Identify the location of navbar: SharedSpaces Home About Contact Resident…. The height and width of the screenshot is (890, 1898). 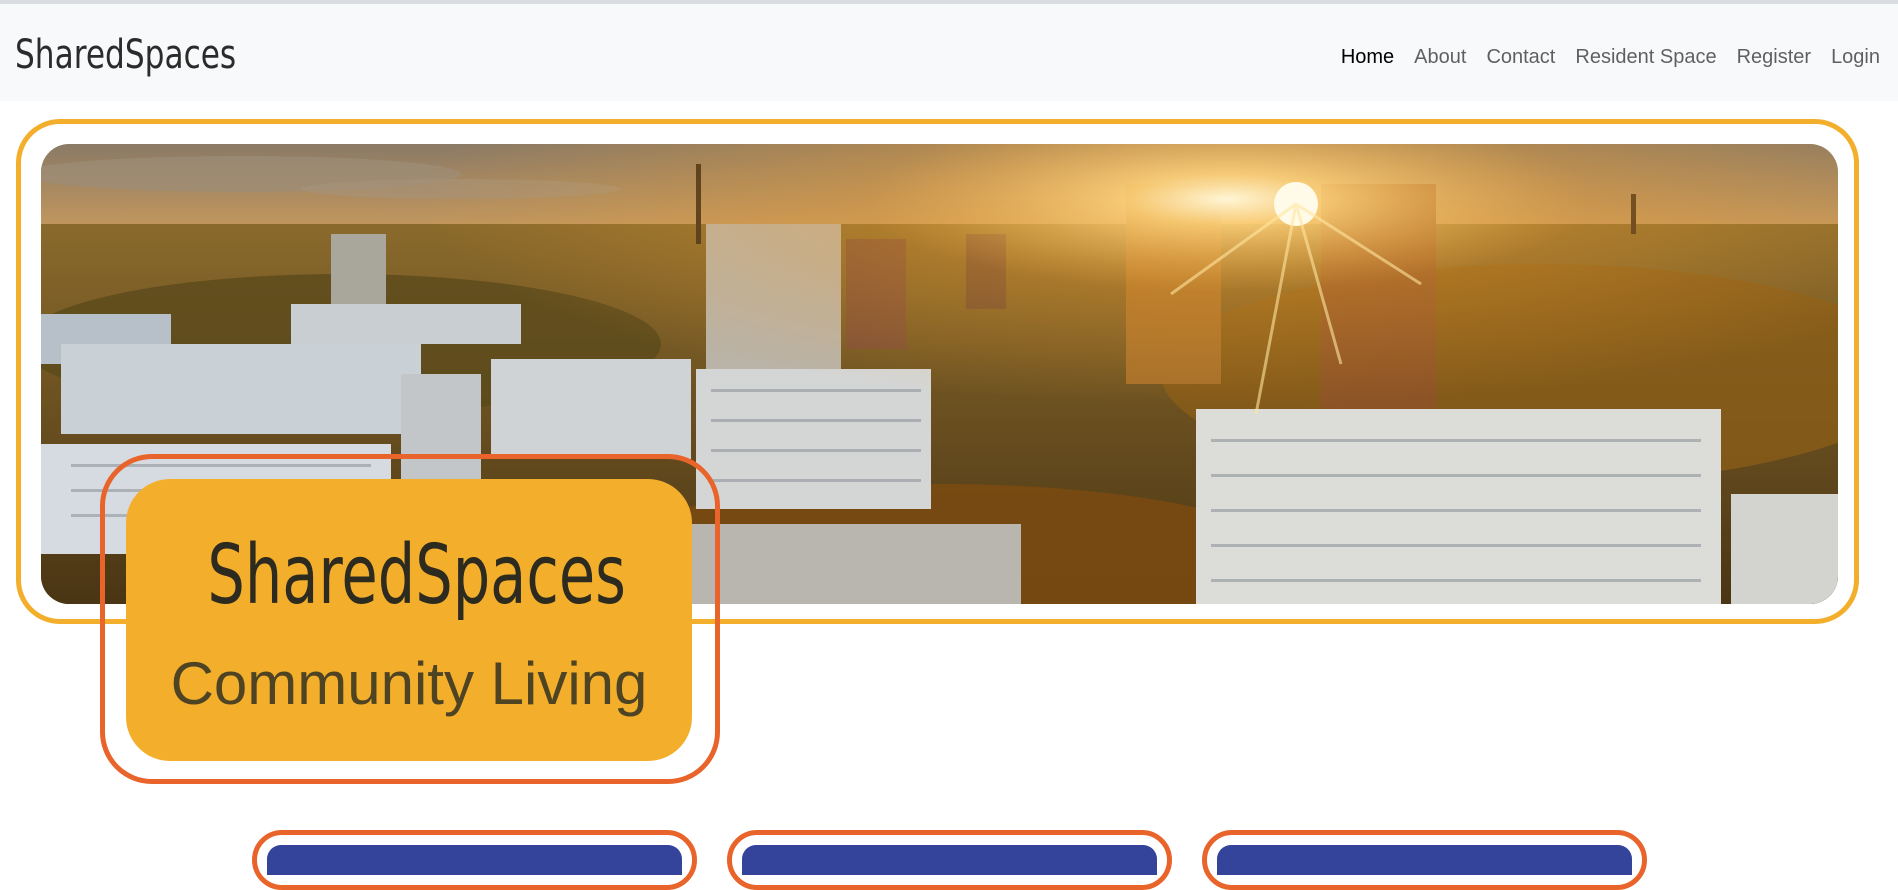
(949, 52).